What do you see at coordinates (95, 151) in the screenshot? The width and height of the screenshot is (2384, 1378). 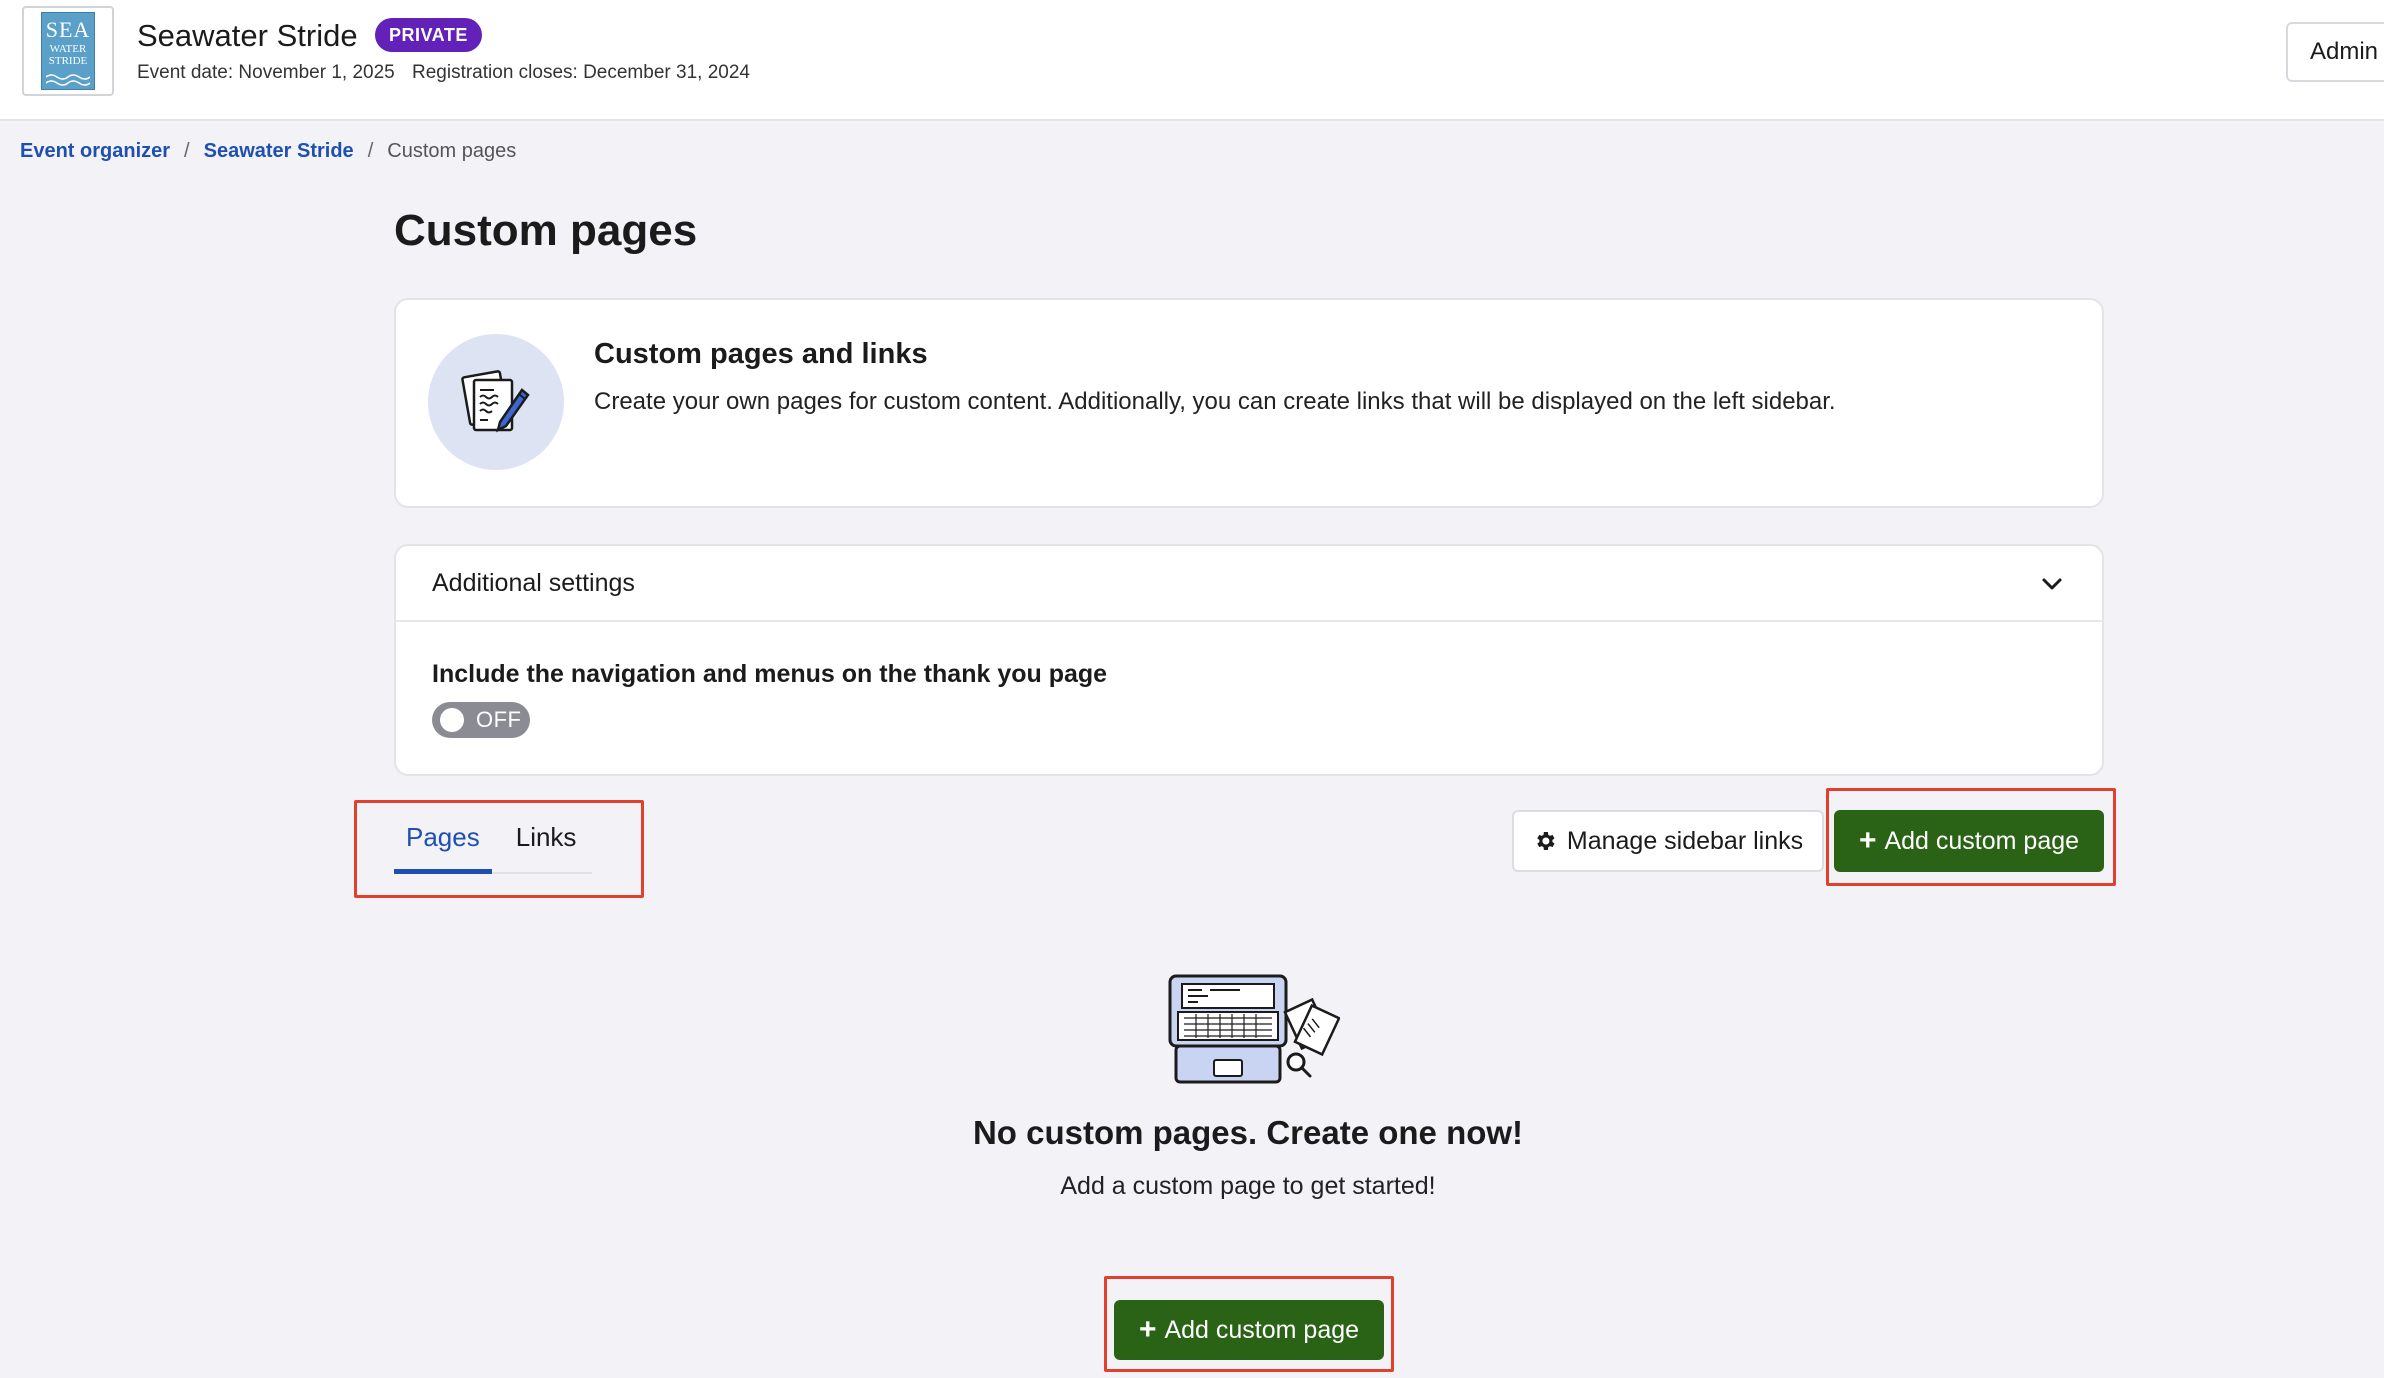 I see `breadcrumb-event-organizer: Event organizer` at bounding box center [95, 151].